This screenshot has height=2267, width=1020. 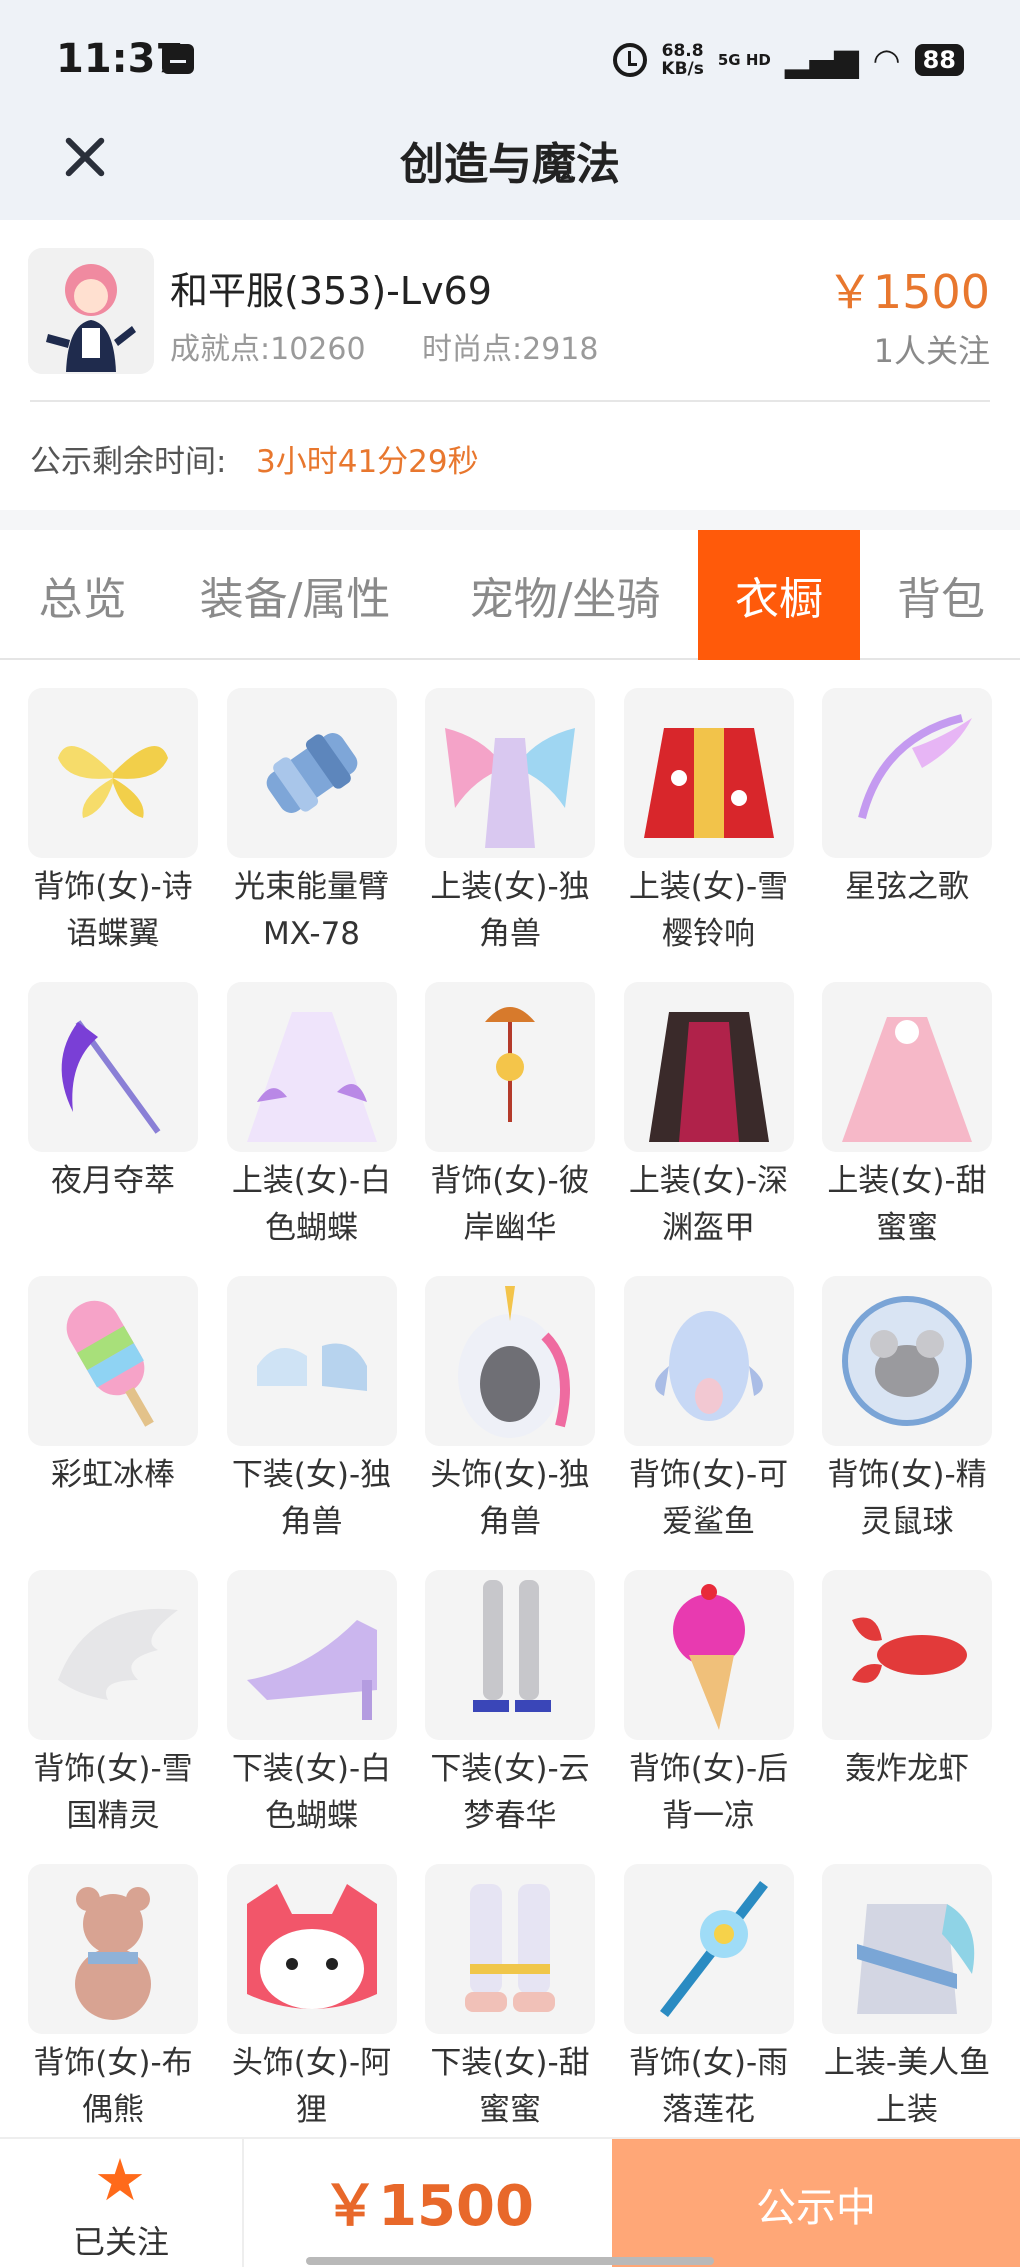 I want to click on wardrobe-item: 背饰(女)-彼岸幽华, so click(x=510, y=1117).